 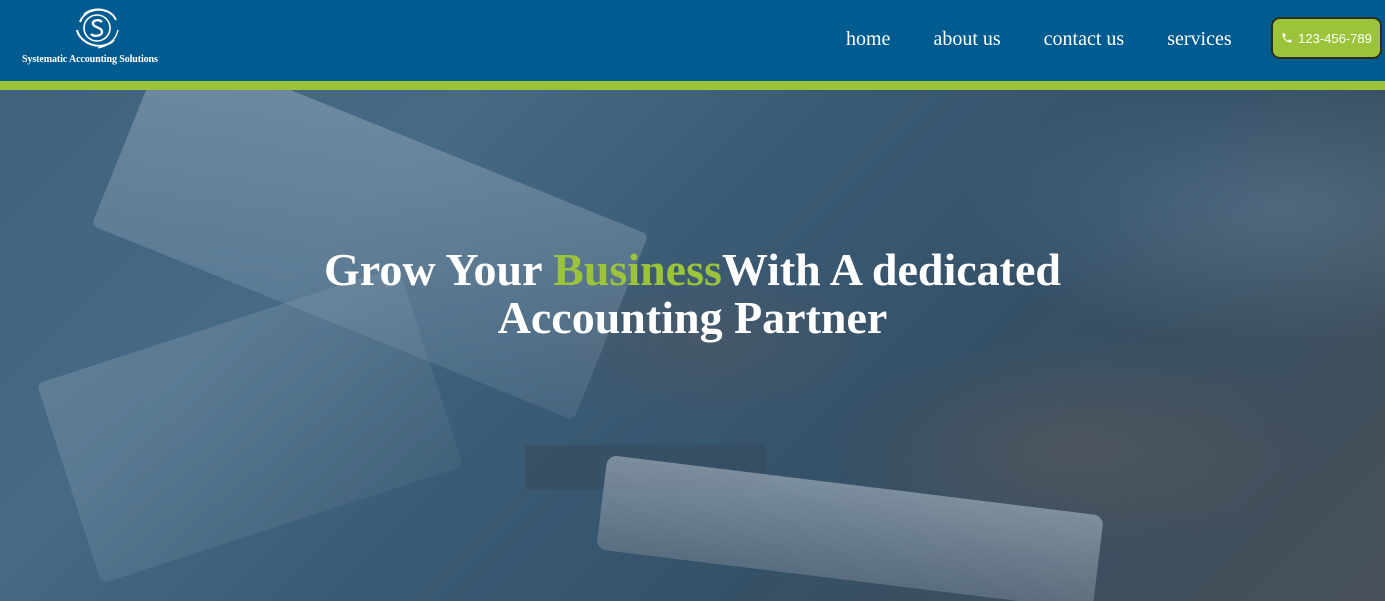 What do you see at coordinates (1335, 38) in the screenshot?
I see `phone-number-label: 123-456-789` at bounding box center [1335, 38].